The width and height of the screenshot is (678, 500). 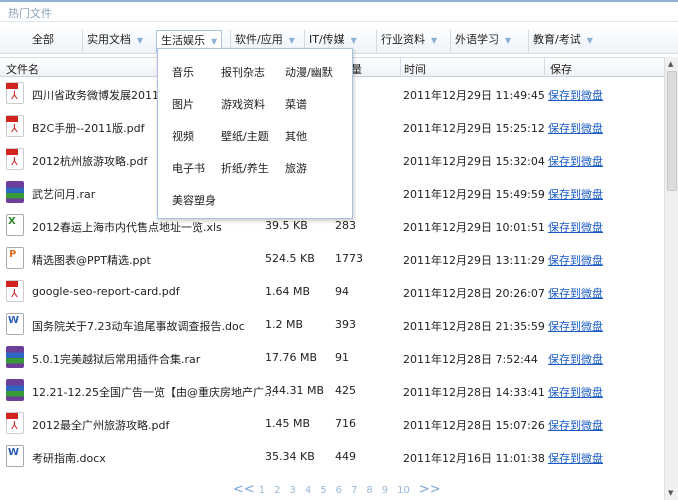 I want to click on scrollbar-thumb, so click(x=672, y=131).